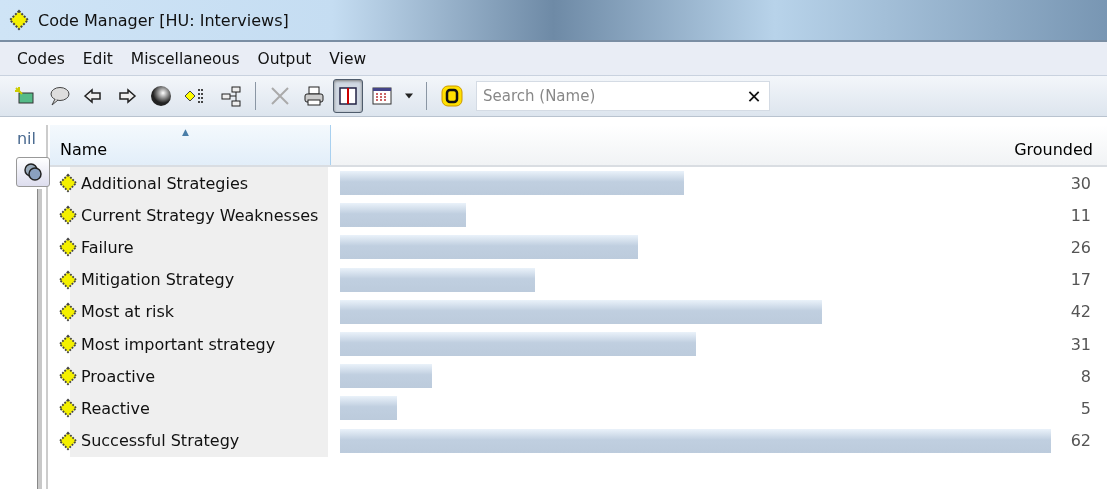  Describe the element at coordinates (754, 96) in the screenshot. I see `clear-button: ✕` at that location.